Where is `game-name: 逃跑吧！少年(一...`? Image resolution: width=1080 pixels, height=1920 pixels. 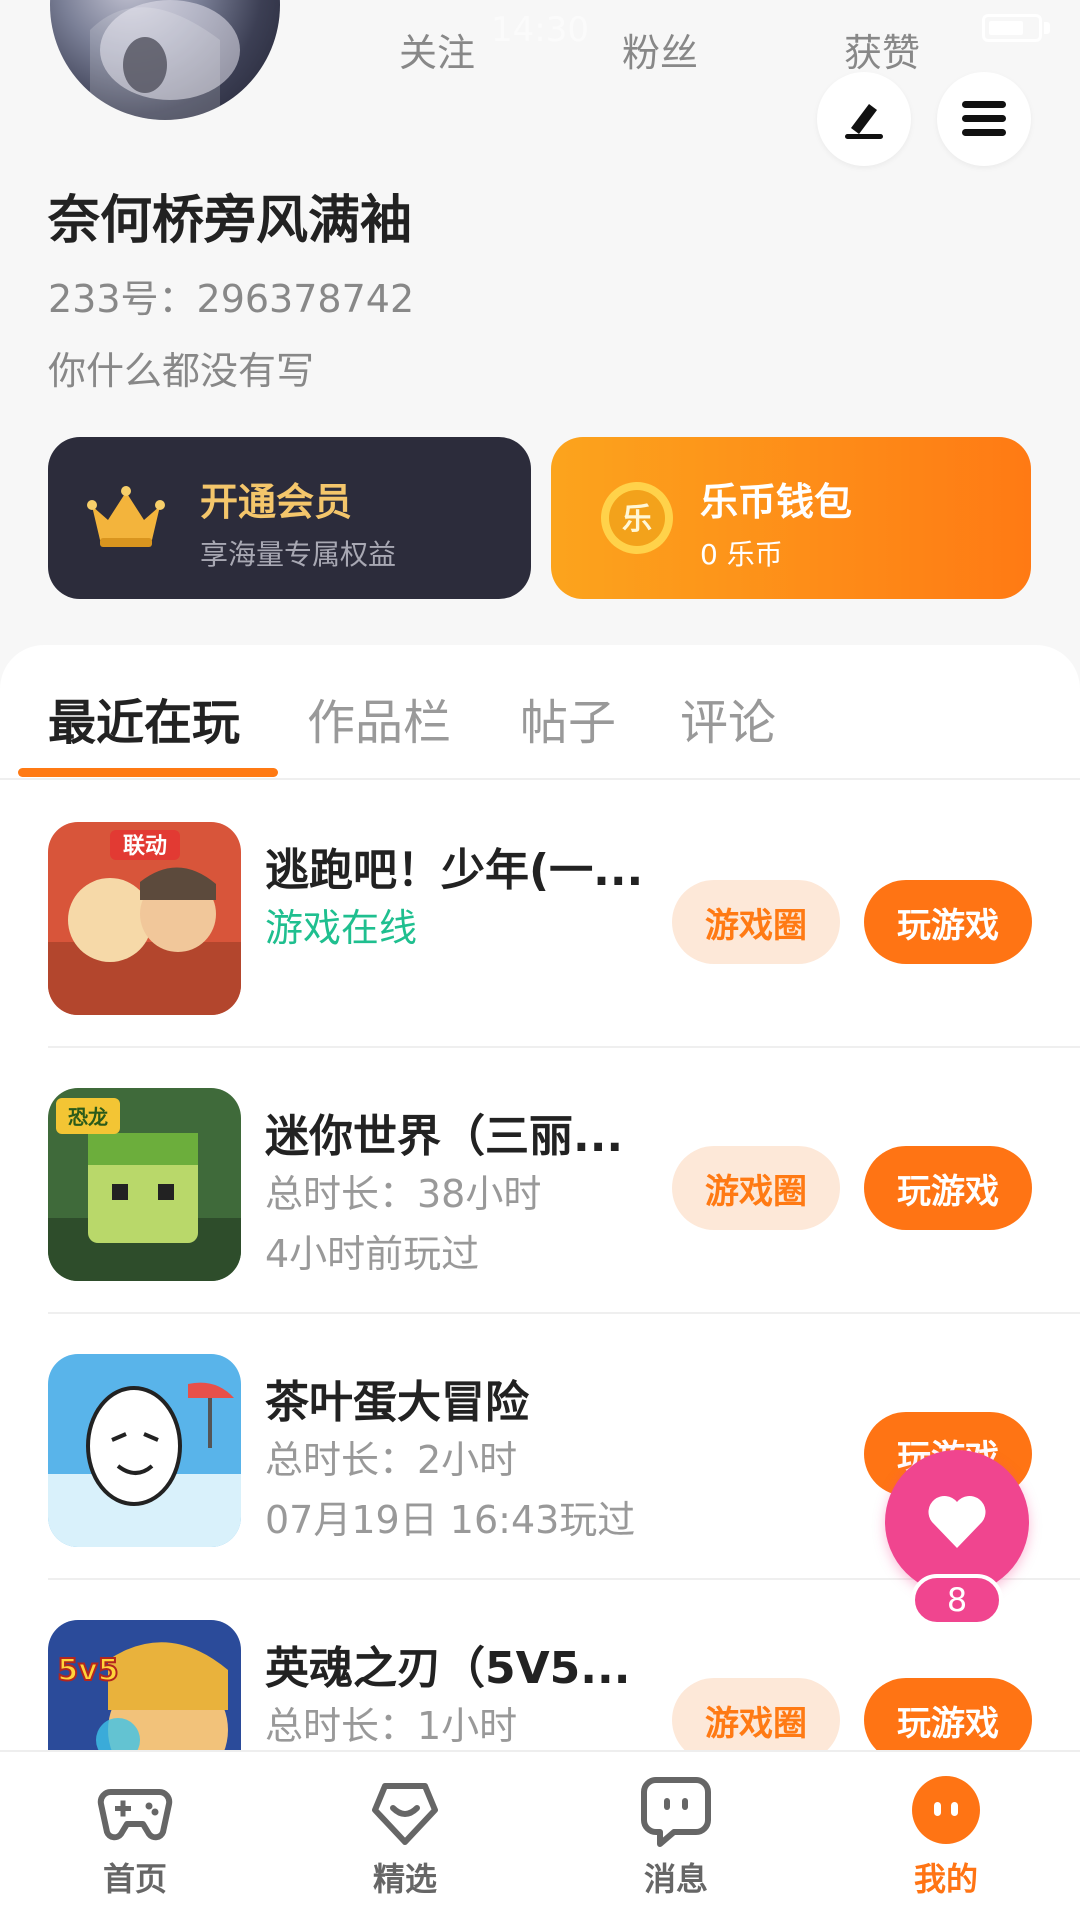
game-name: 逃跑吧！少年(一... is located at coordinates (454, 870).